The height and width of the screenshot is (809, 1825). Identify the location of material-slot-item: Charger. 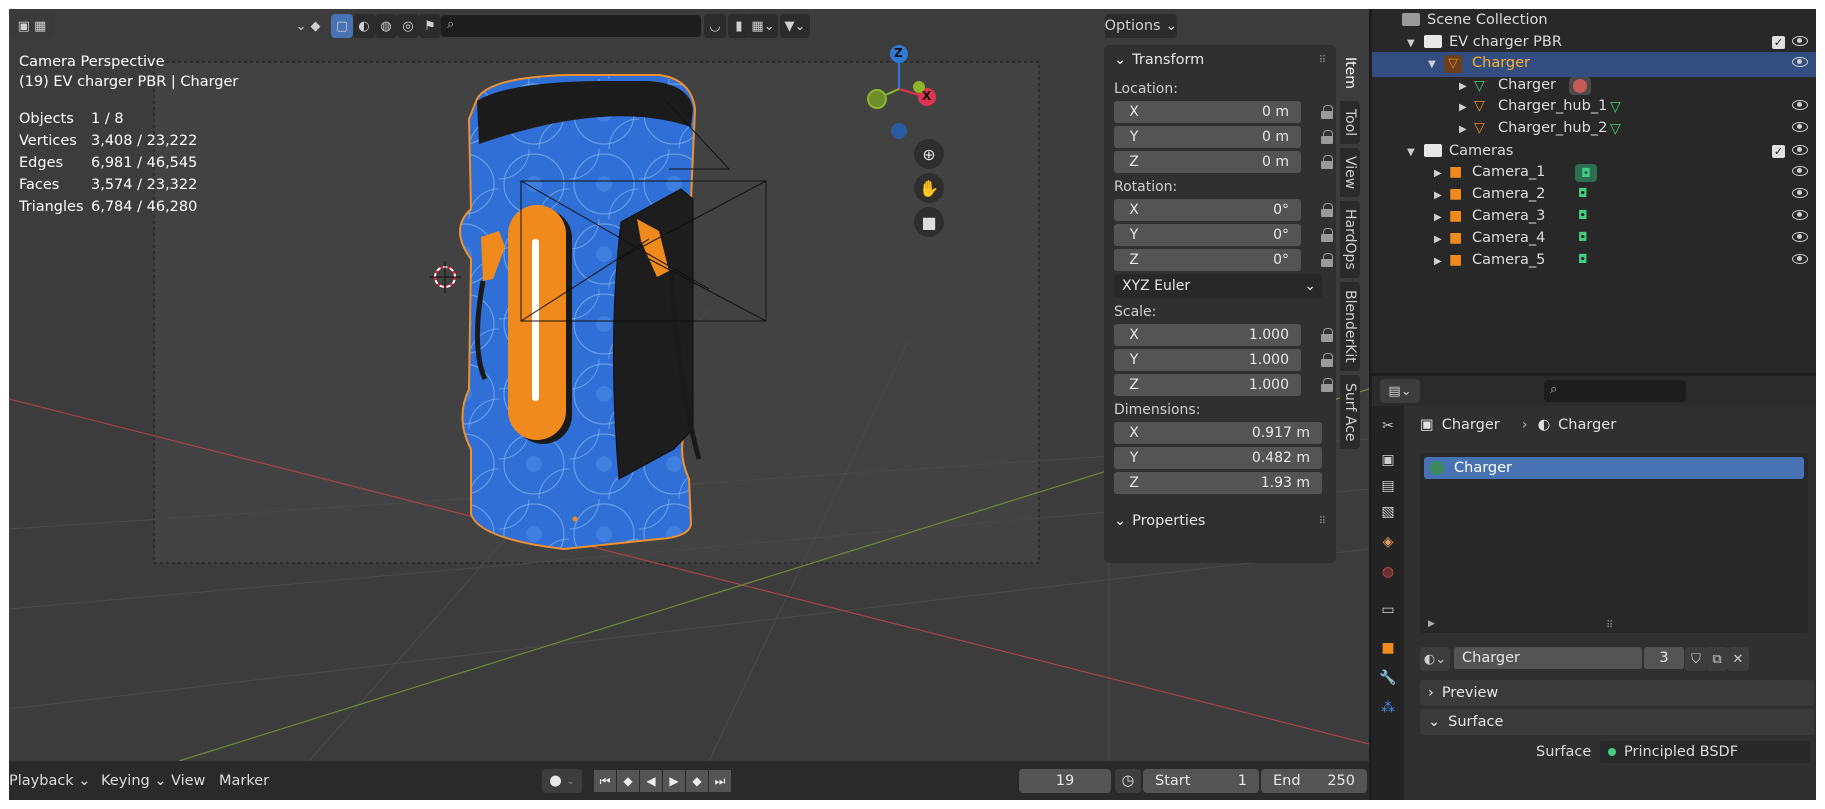
(1614, 468).